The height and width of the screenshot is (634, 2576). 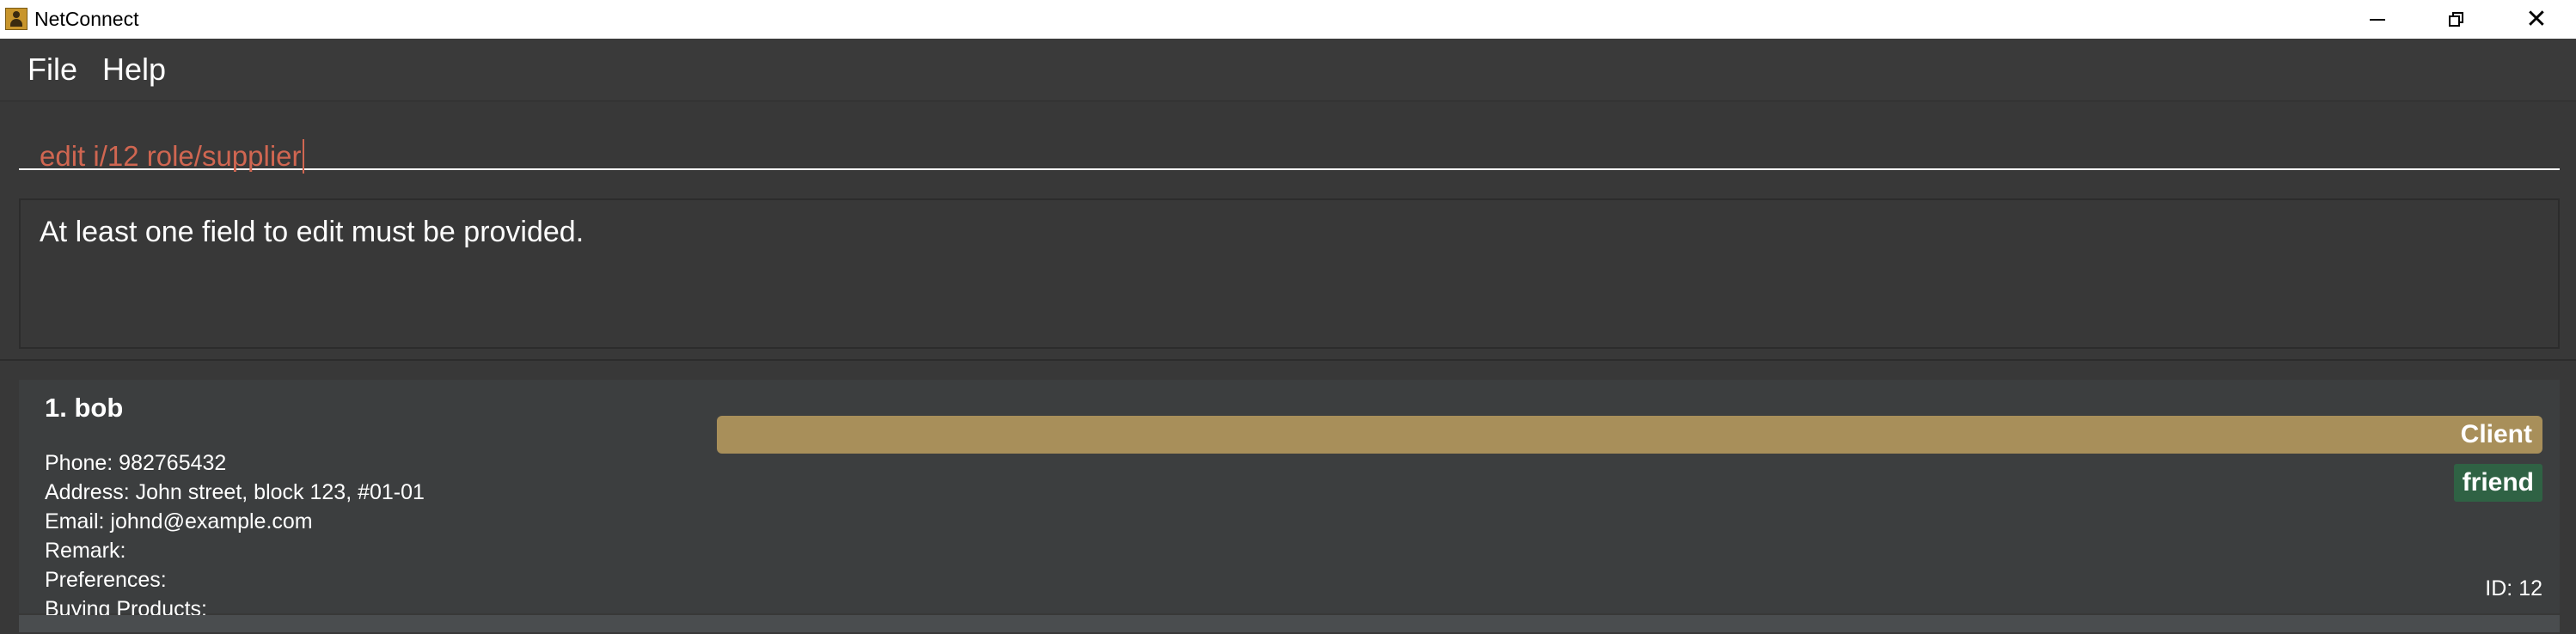 I want to click on restore-button, so click(x=2456, y=20).